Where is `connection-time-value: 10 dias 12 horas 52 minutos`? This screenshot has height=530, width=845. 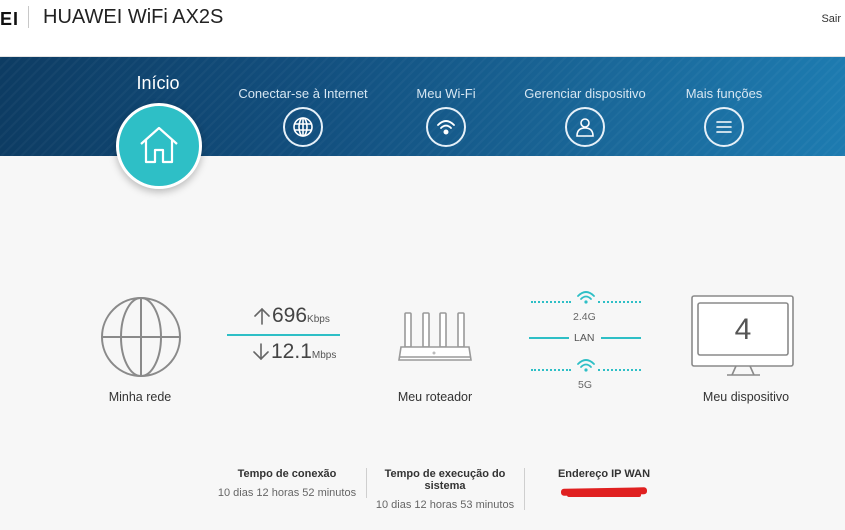 connection-time-value: 10 dias 12 horas 52 minutos is located at coordinates (287, 493).